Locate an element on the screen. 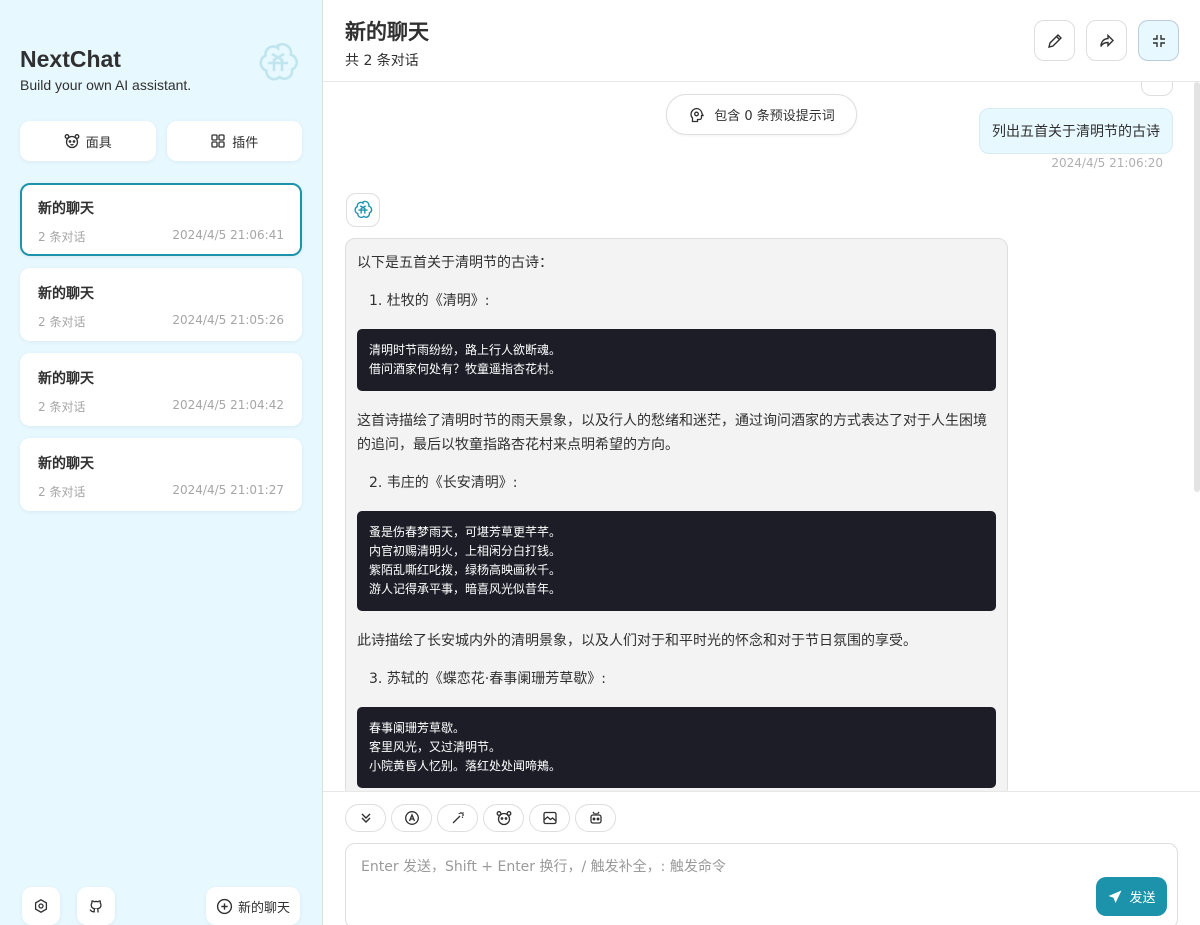 This screenshot has height=925, width=1200. plugin-button: 插件 is located at coordinates (234, 141).